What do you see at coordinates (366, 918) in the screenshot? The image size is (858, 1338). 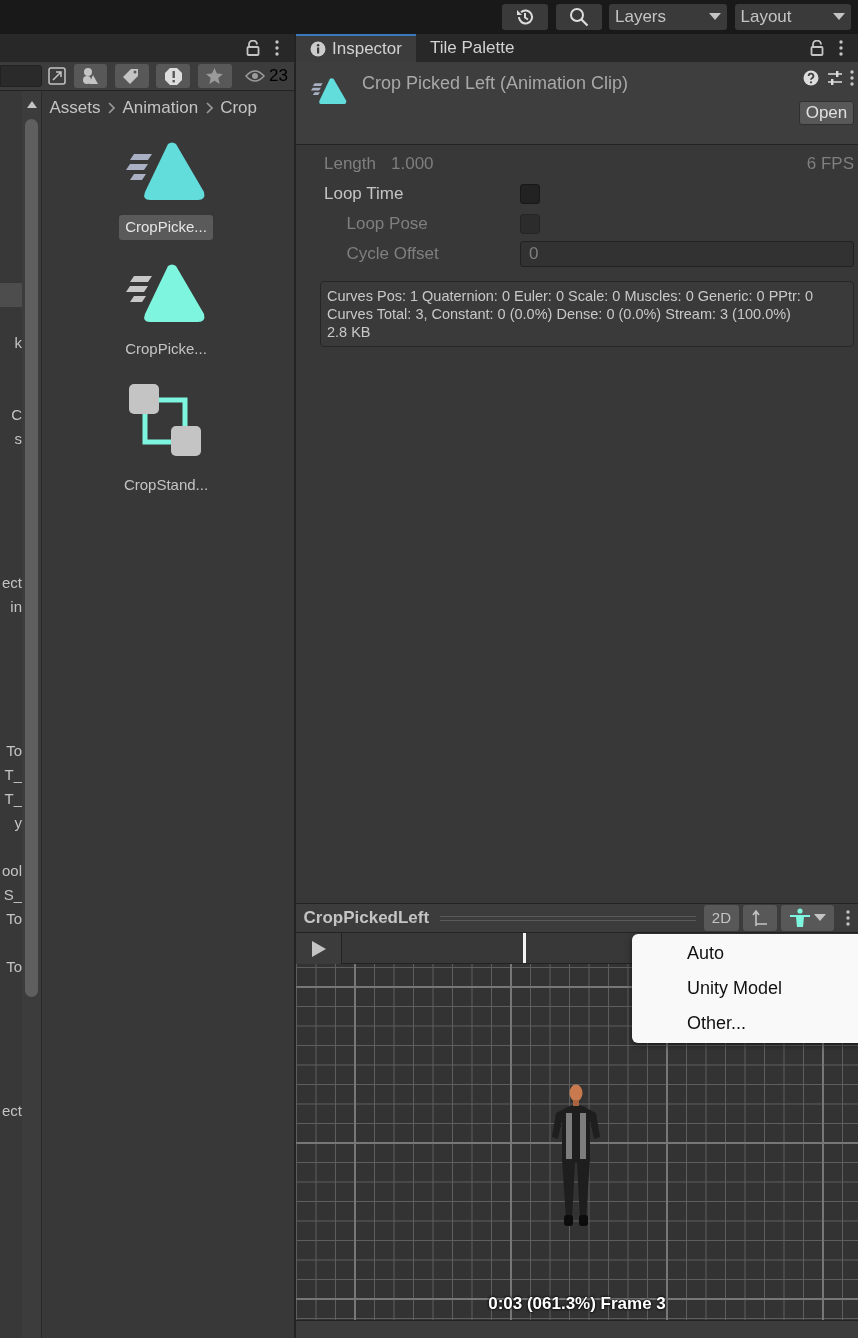 I see `preview-title: CropPickedLeft` at bounding box center [366, 918].